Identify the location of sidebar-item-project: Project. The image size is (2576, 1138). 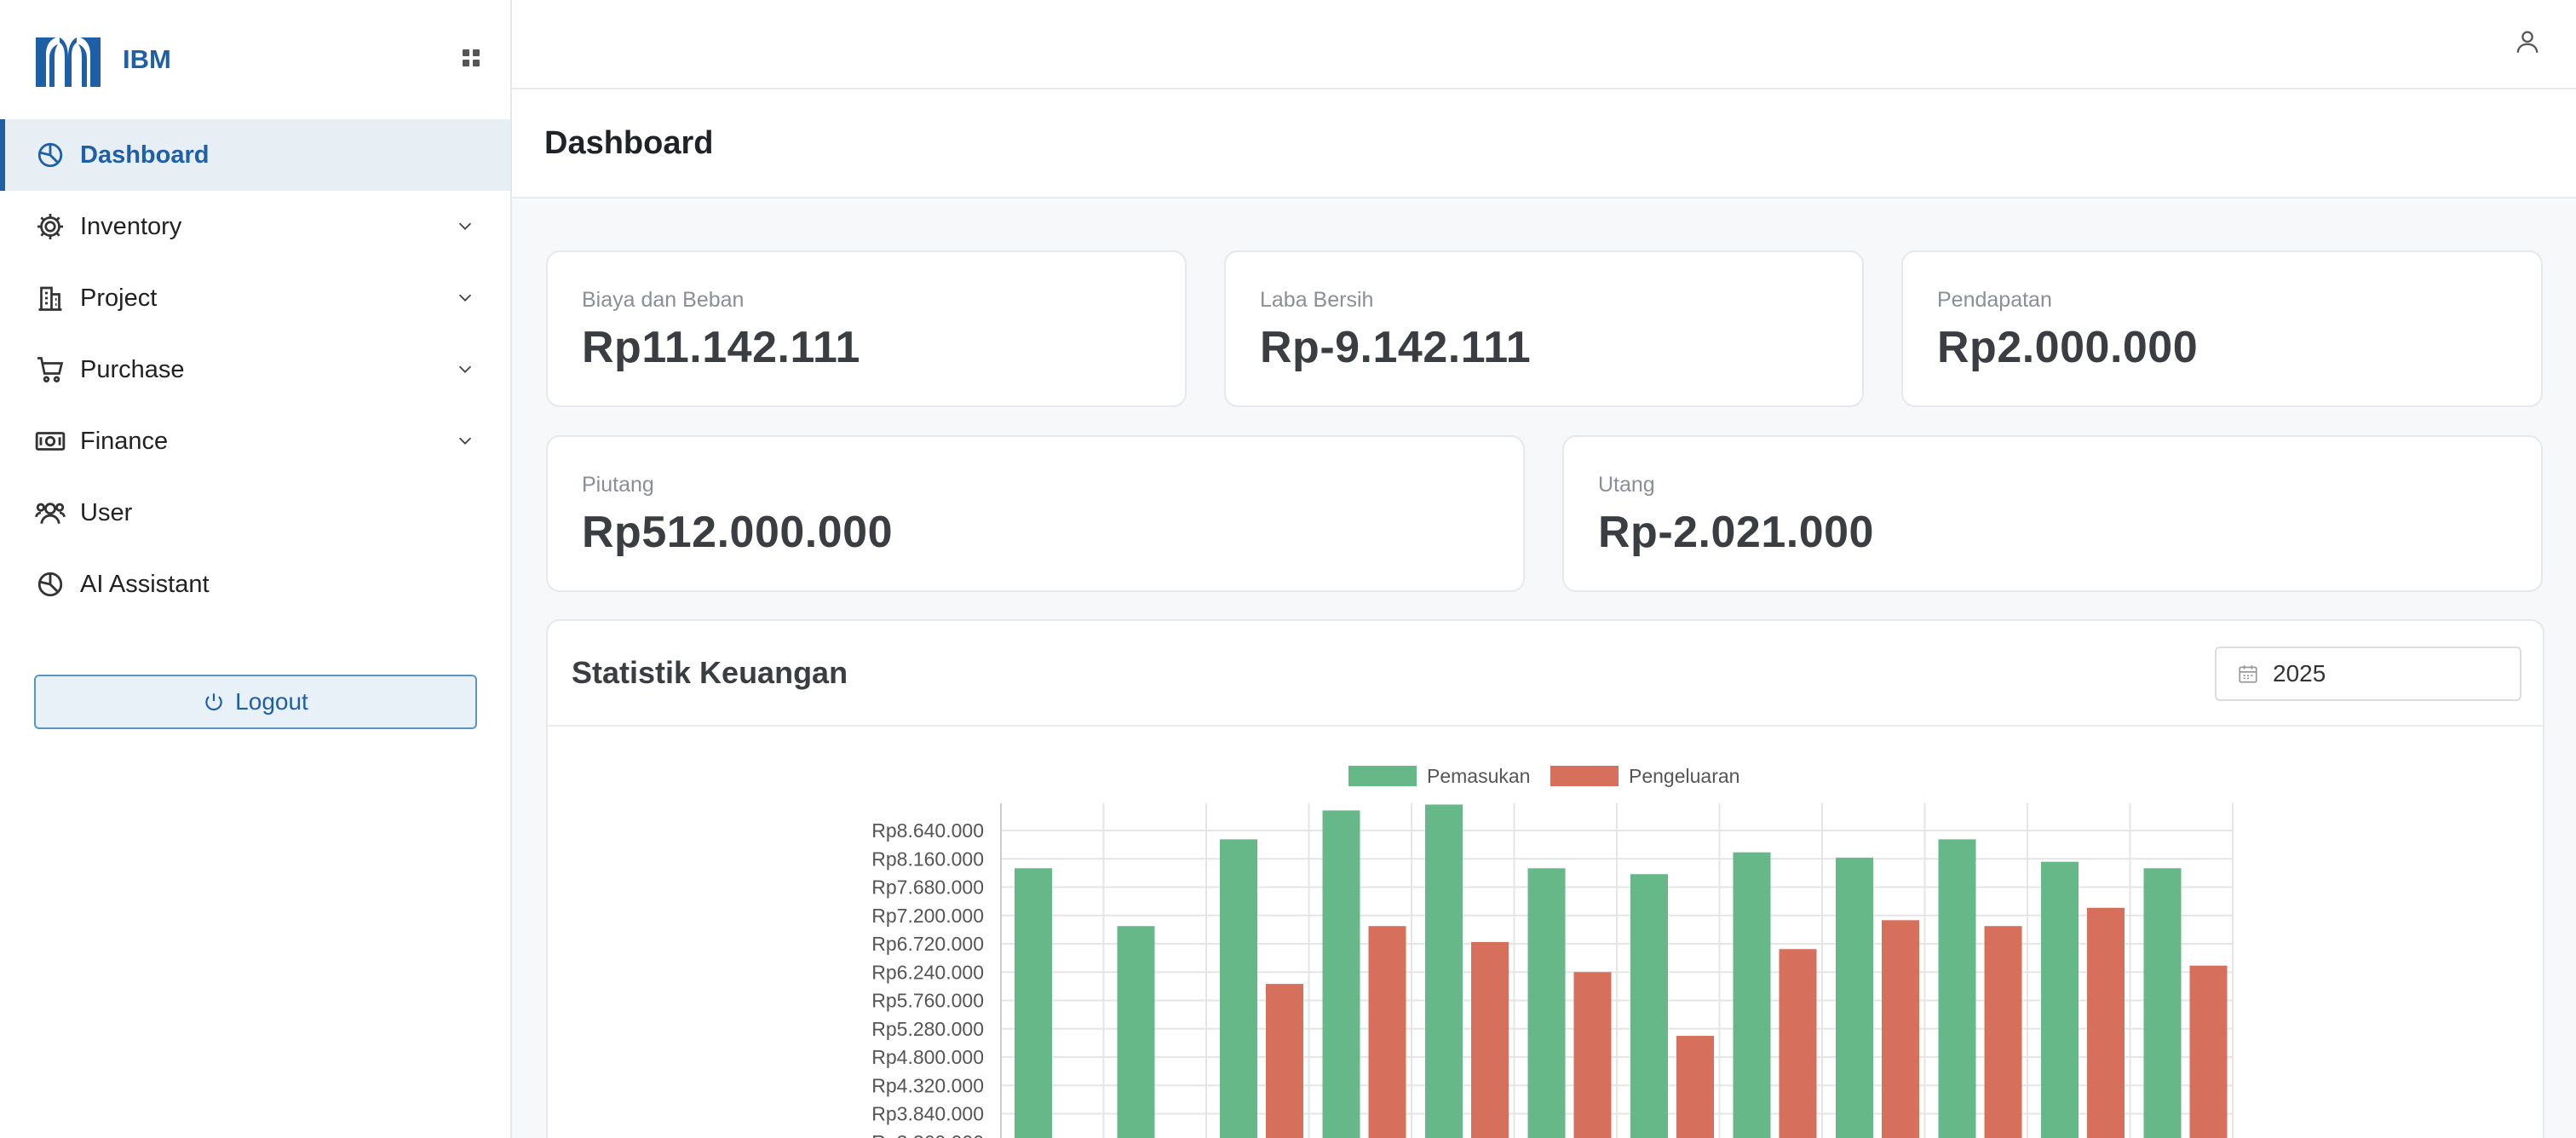
(255, 298).